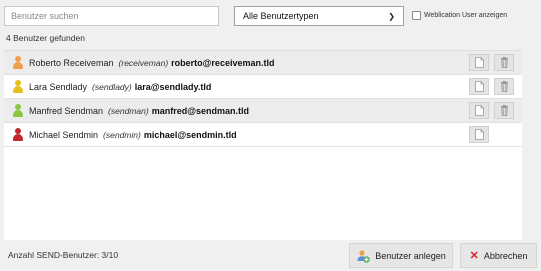 The height and width of the screenshot is (271, 541). I want to click on user-email: lara@sendlady.tld, so click(173, 86).